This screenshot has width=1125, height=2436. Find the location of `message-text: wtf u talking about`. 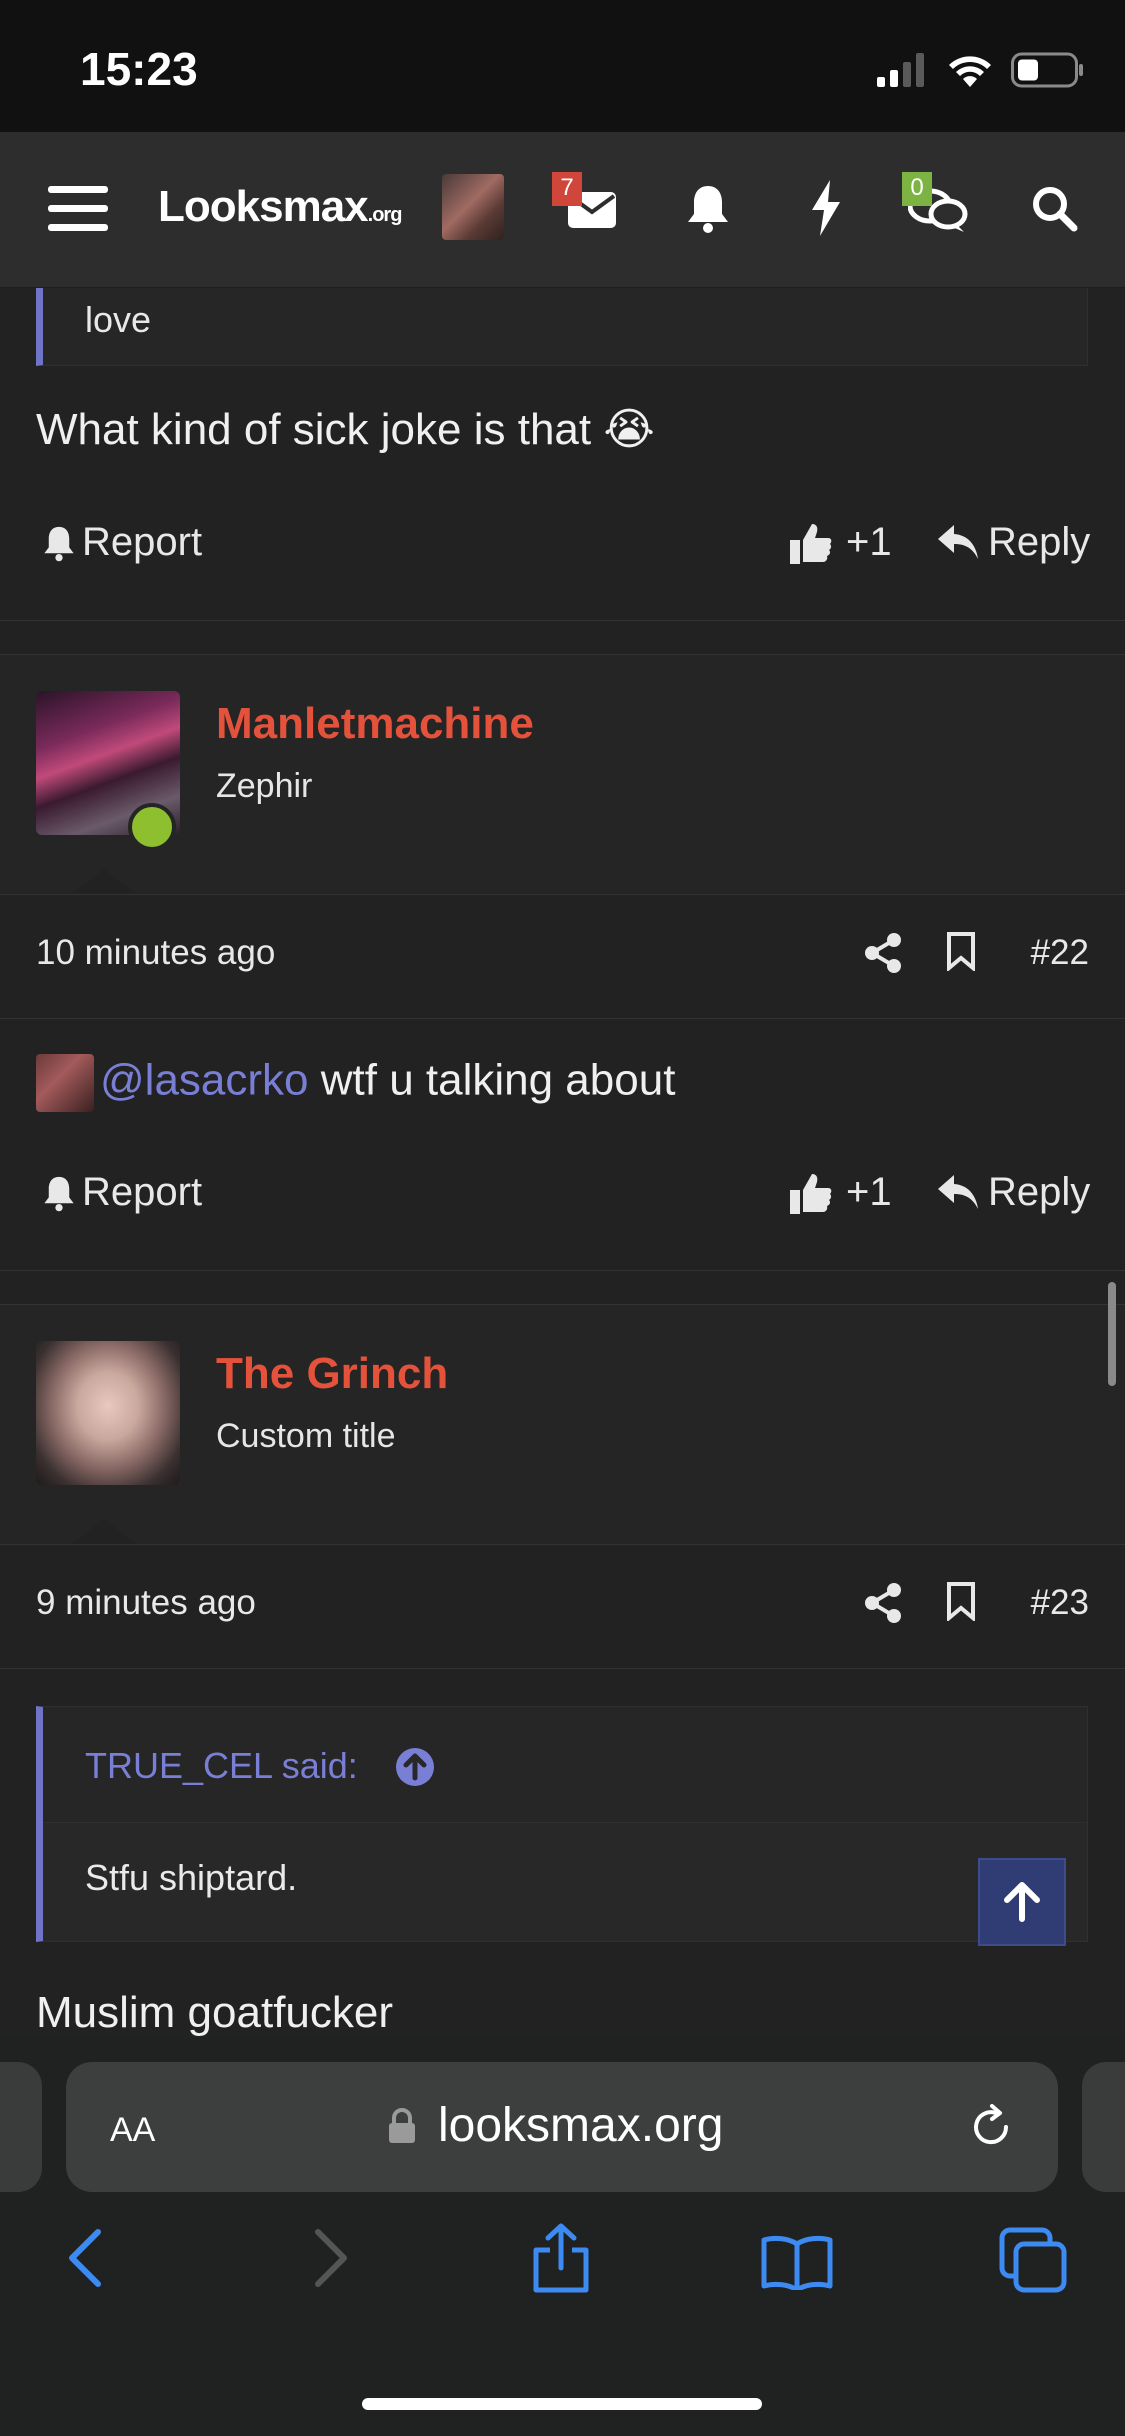

message-text: wtf u talking about is located at coordinates (498, 1080).